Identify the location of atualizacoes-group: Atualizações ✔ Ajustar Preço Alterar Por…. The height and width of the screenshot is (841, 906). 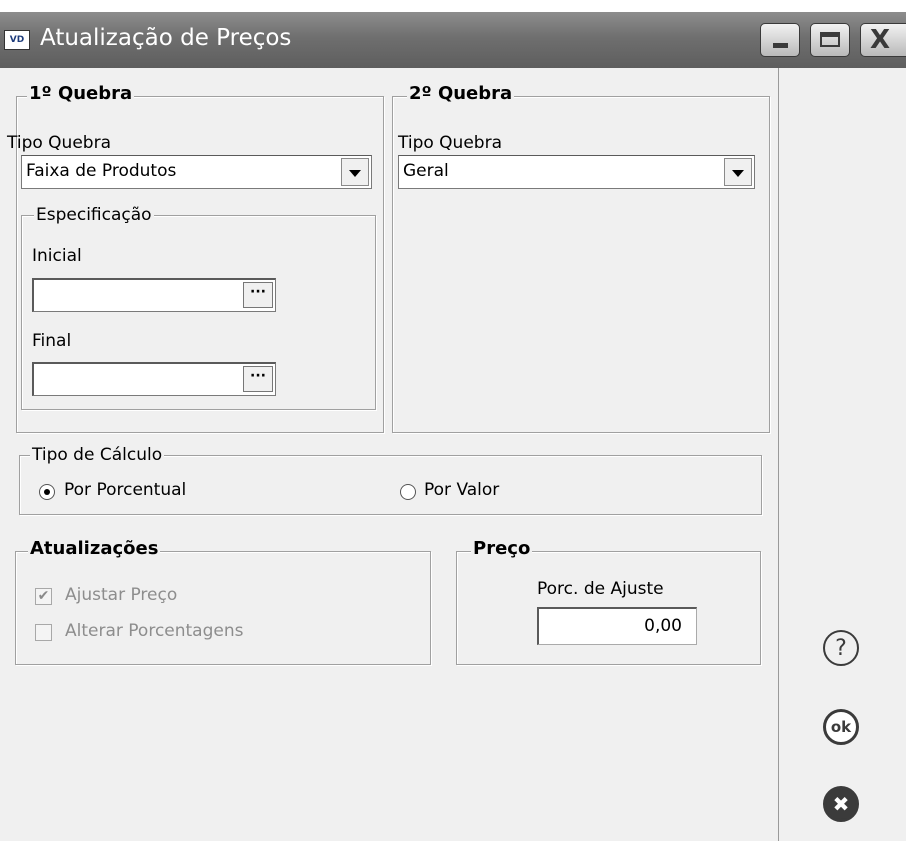
(223, 601).